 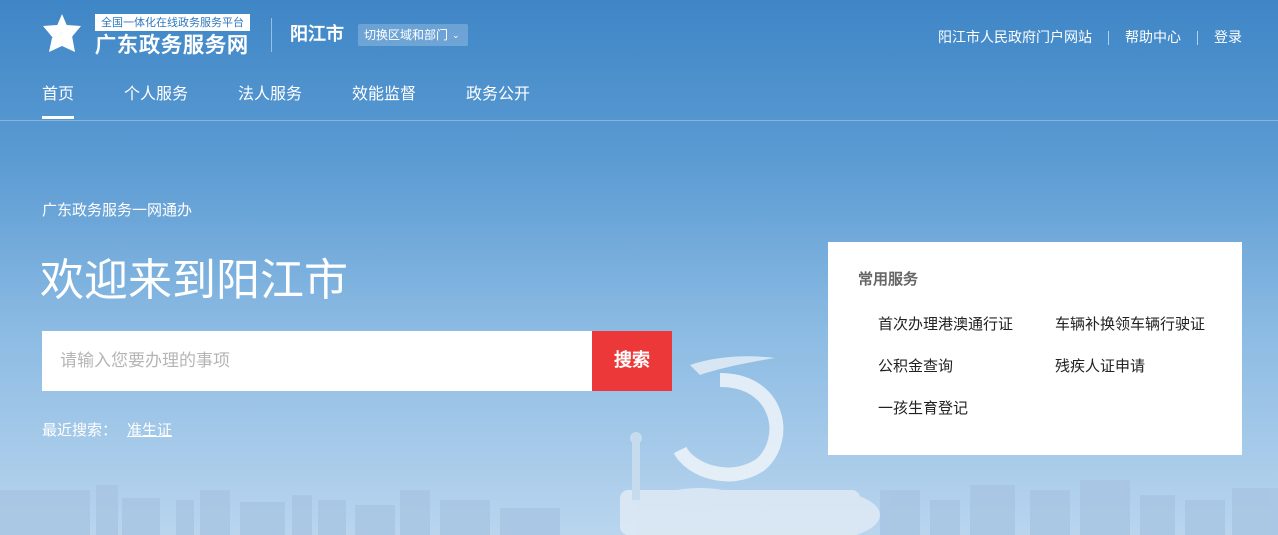 What do you see at coordinates (156, 94) in the screenshot?
I see `nav-personal-services: 个人服务` at bounding box center [156, 94].